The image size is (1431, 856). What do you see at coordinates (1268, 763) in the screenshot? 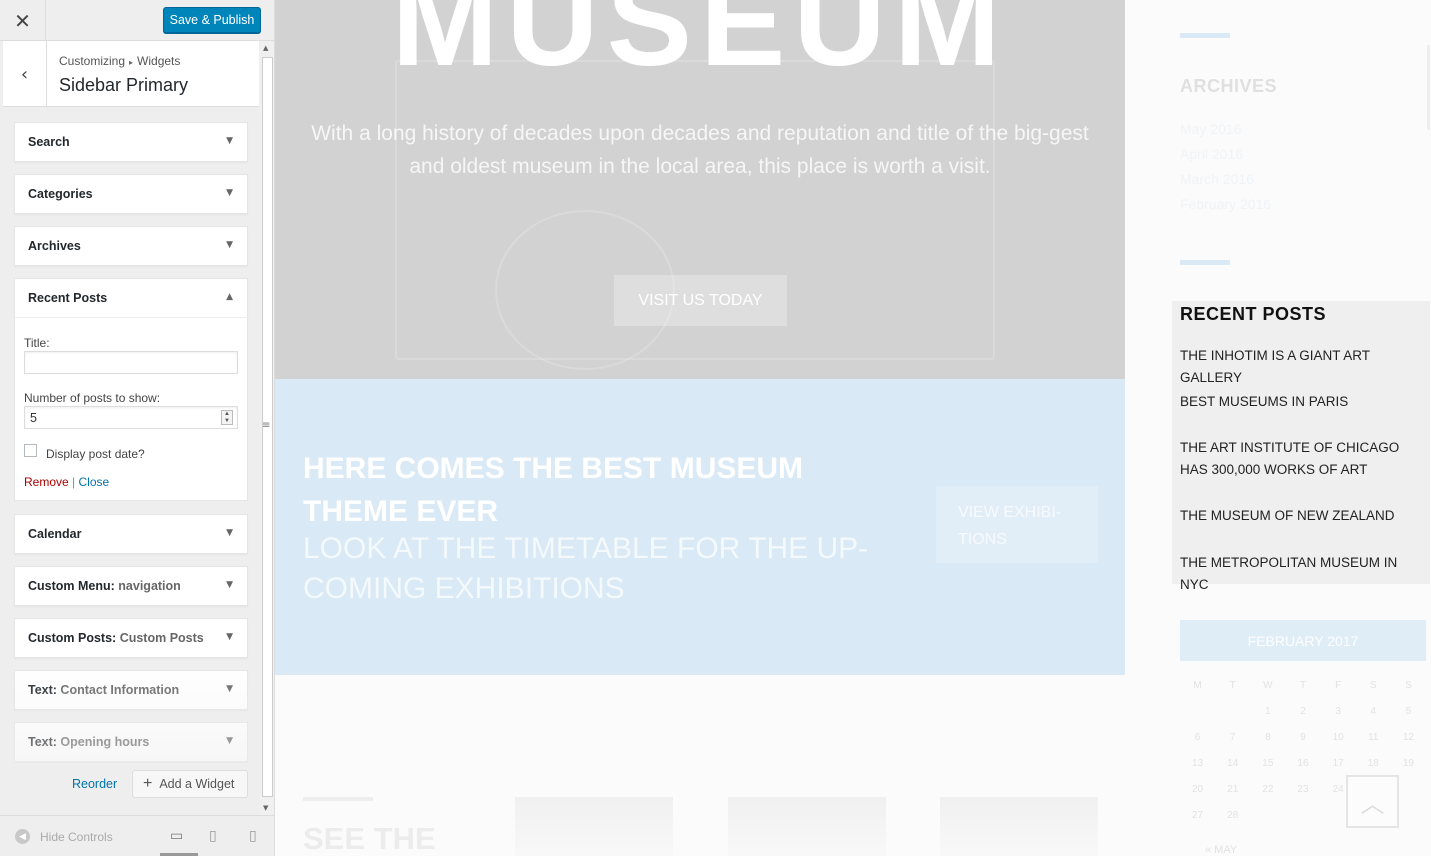
I see `calendar-day: 15` at bounding box center [1268, 763].